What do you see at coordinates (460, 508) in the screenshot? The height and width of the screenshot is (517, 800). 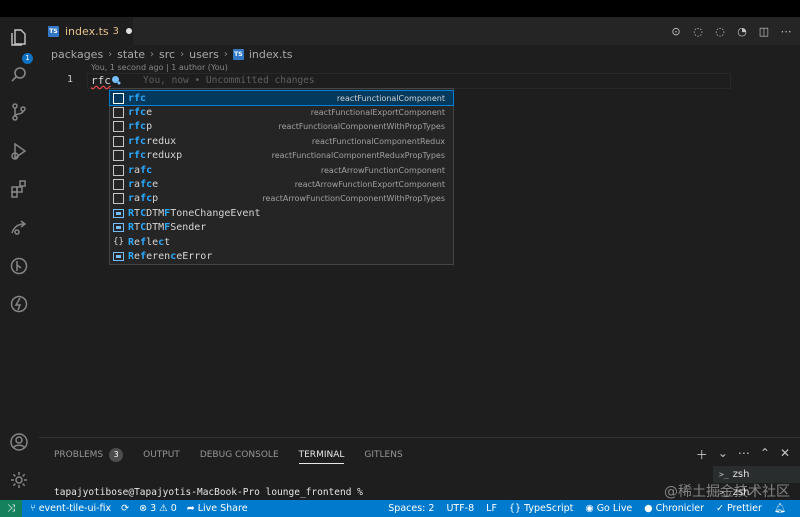 I see `encoding-indicator: UTF-8` at bounding box center [460, 508].